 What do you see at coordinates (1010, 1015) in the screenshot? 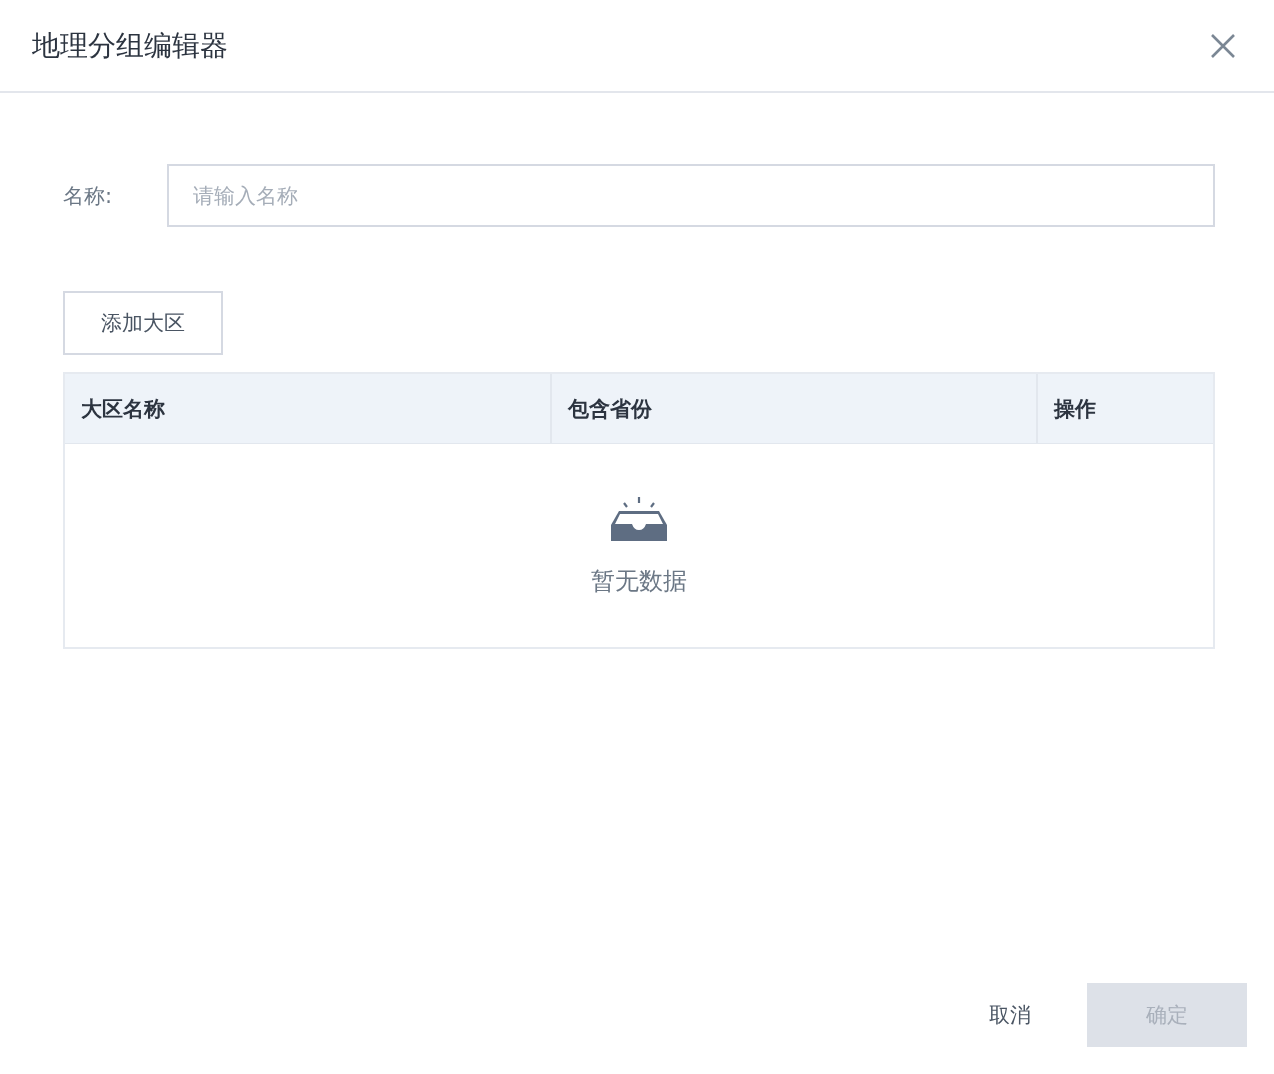
I see `cancel-button: 取消` at bounding box center [1010, 1015].